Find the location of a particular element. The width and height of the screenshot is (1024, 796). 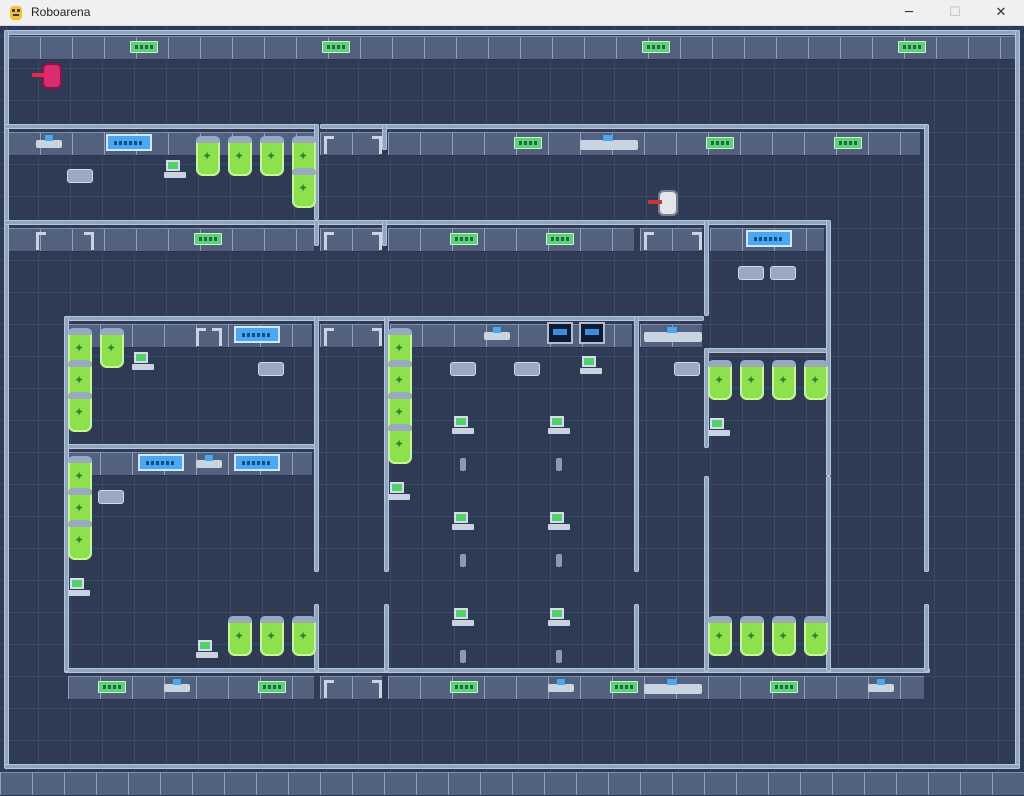

wall-strip is located at coordinates (161, 240).